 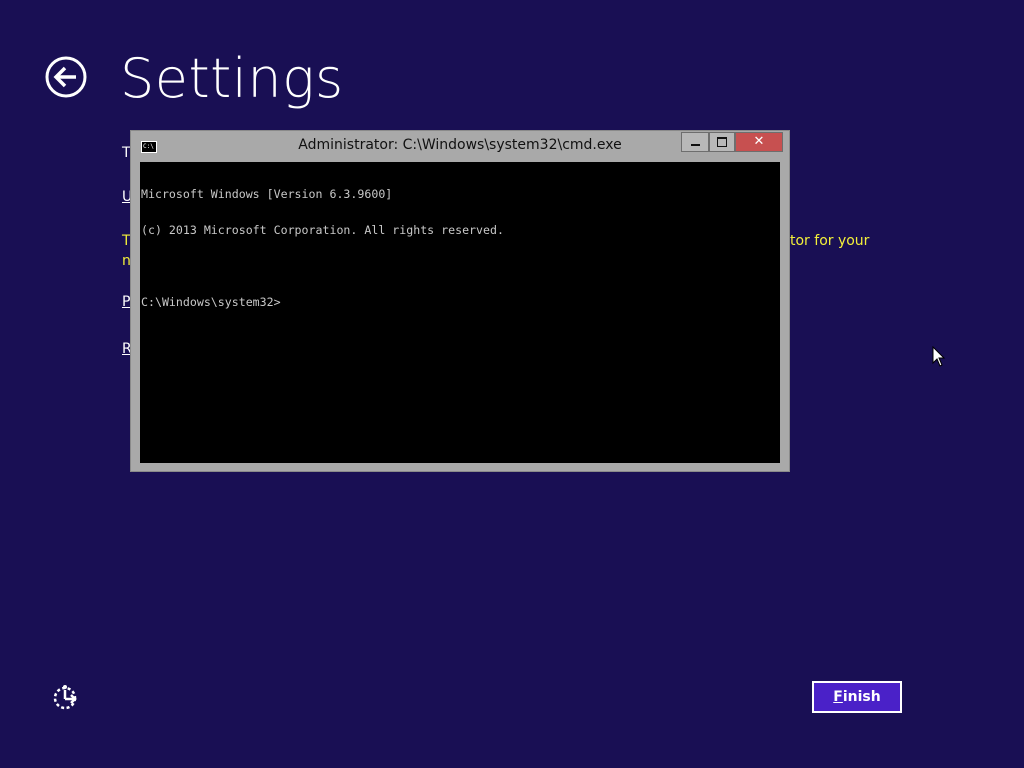 I want to click on console-prompt: C:\Windows\system32>, so click(x=211, y=302).